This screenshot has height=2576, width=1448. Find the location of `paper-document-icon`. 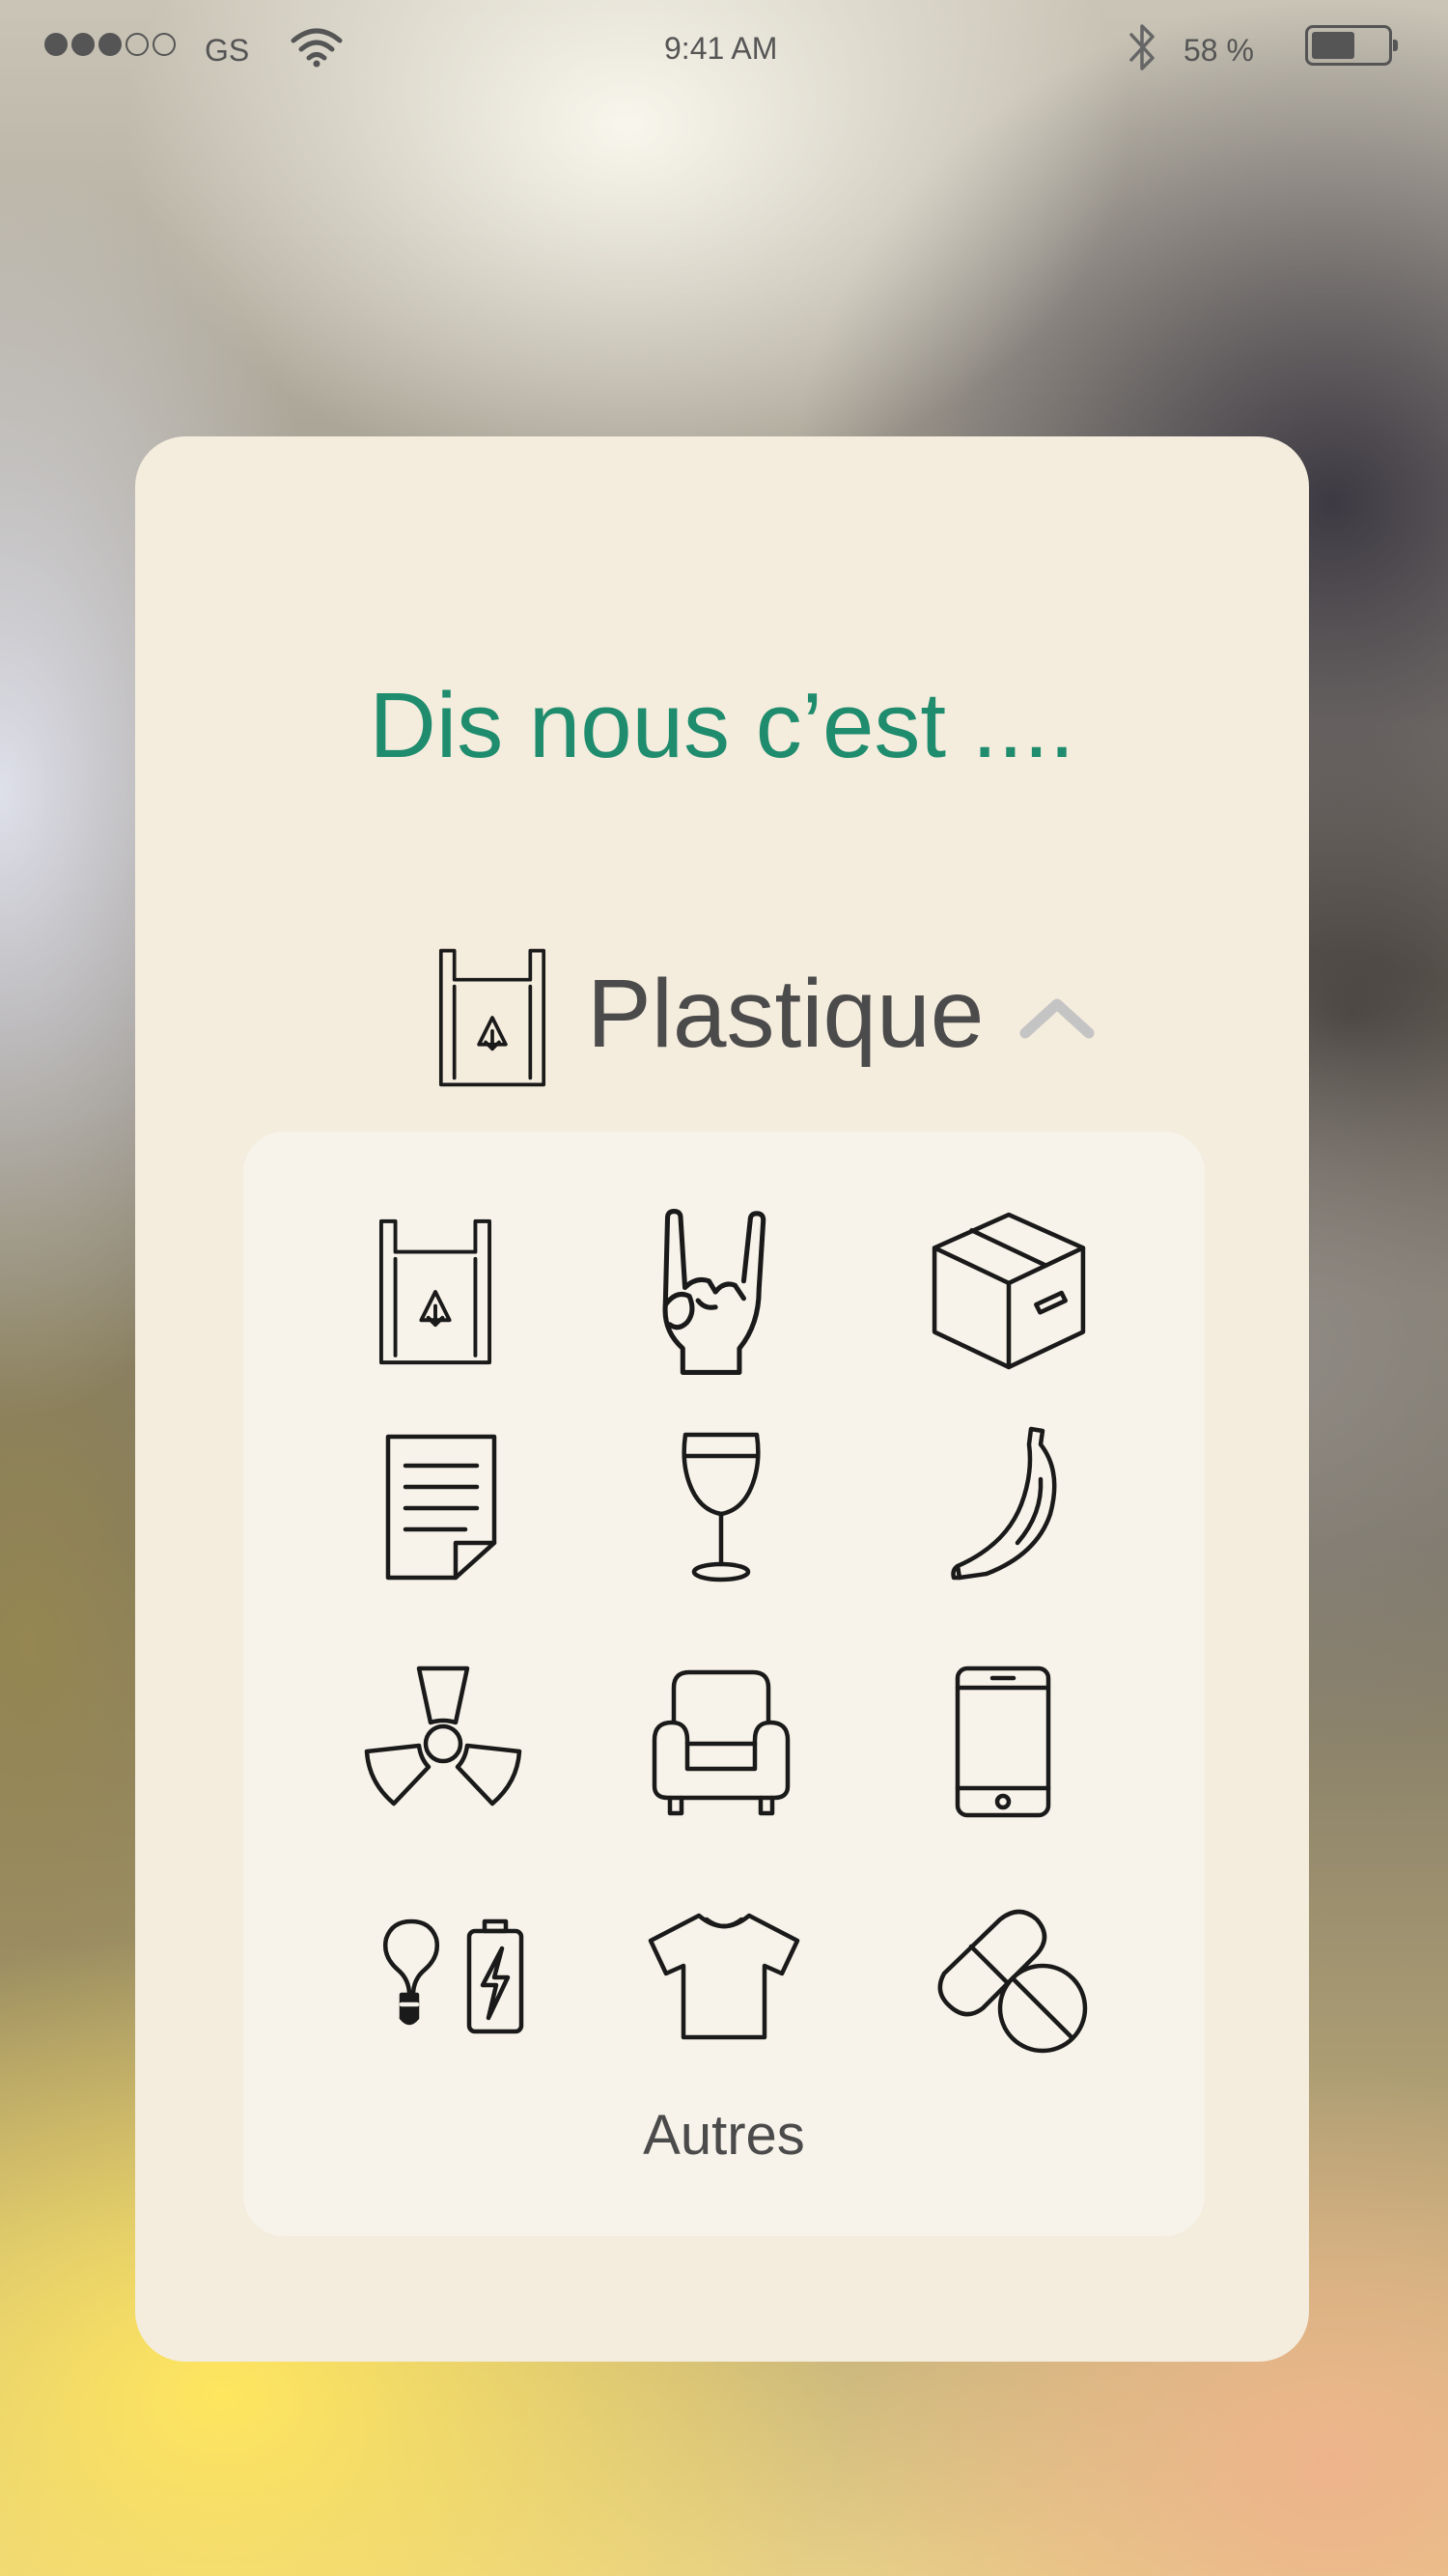

paper-document-icon is located at coordinates (441, 1508).